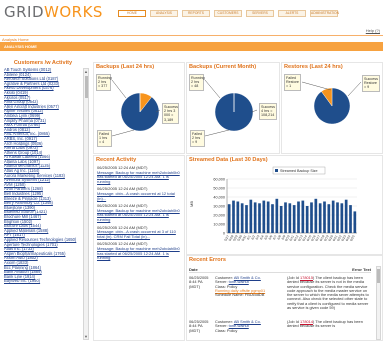  Describe the element at coordinates (86, 336) in the screenshot. I see `scroll-down-arrow-icon: ▼` at that location.